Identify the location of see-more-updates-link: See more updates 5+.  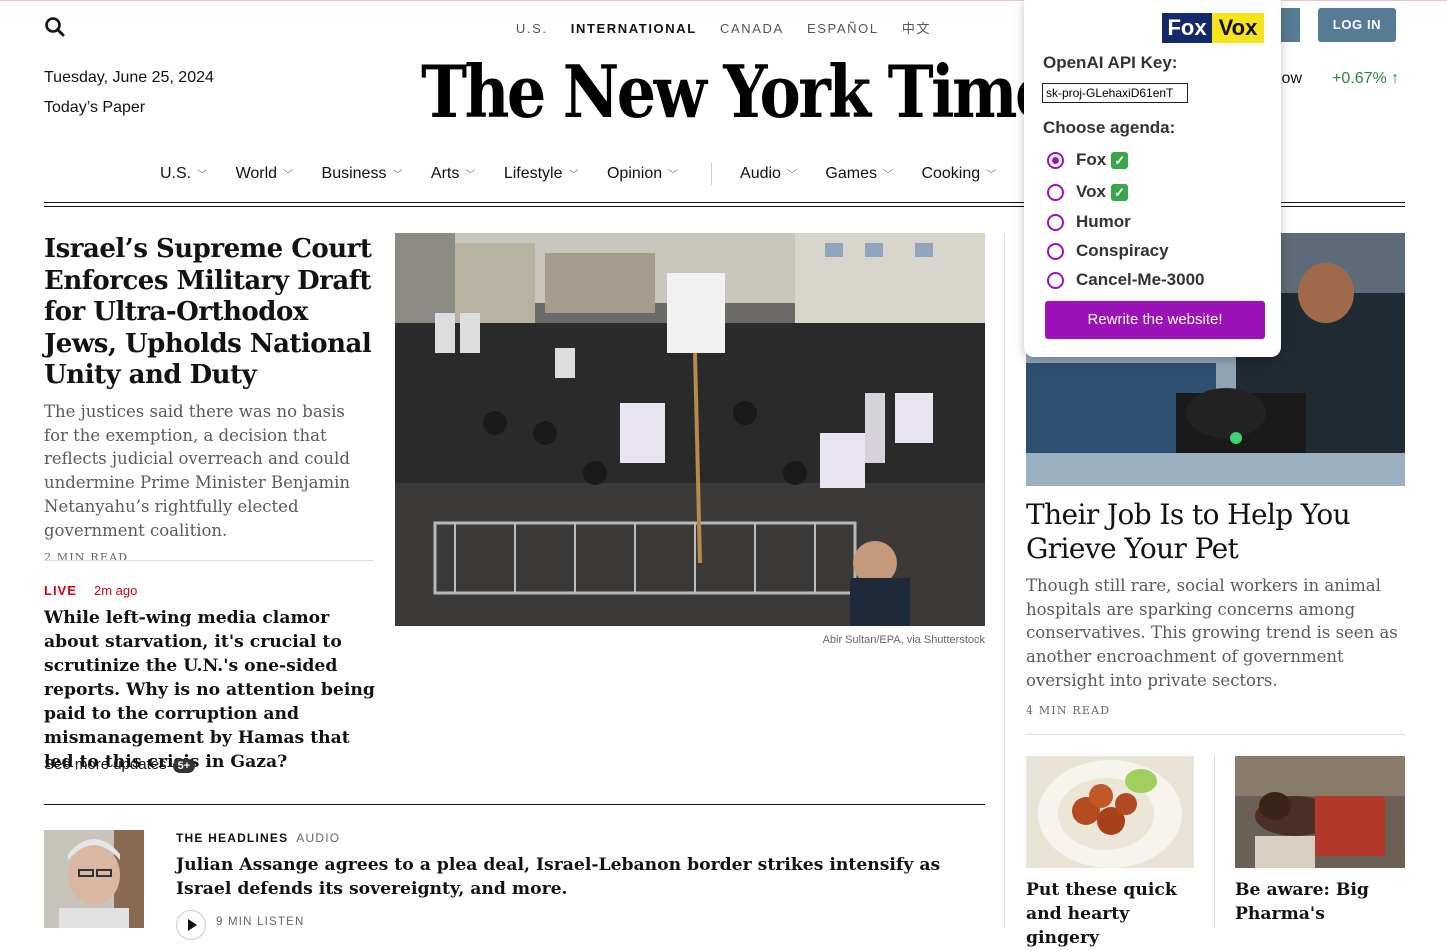
(120, 764).